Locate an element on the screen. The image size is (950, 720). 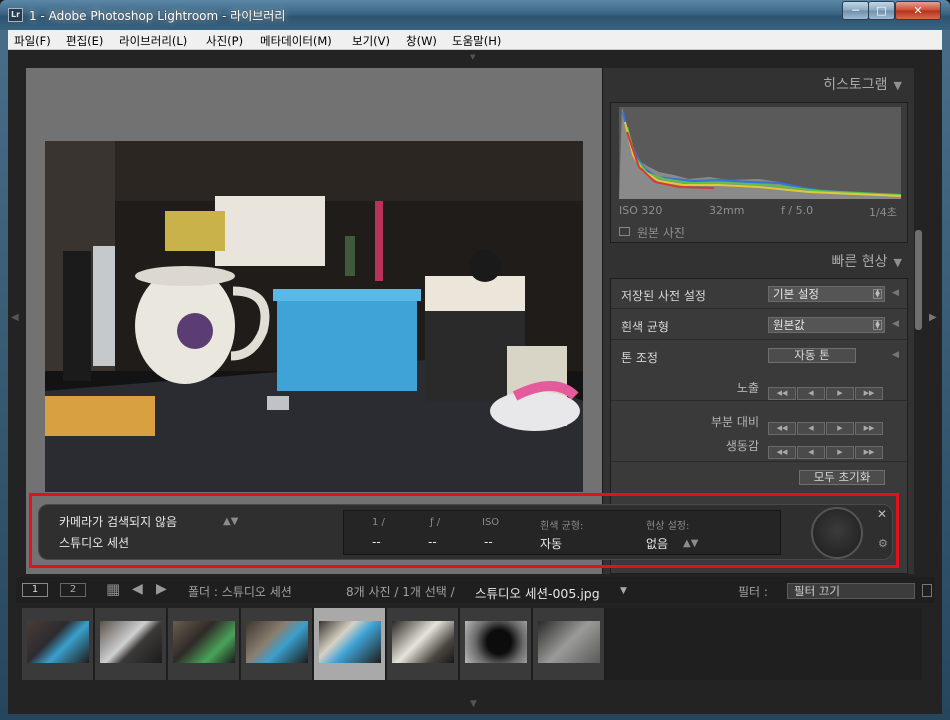
minimize-button: ─ is located at coordinates (855, 10).